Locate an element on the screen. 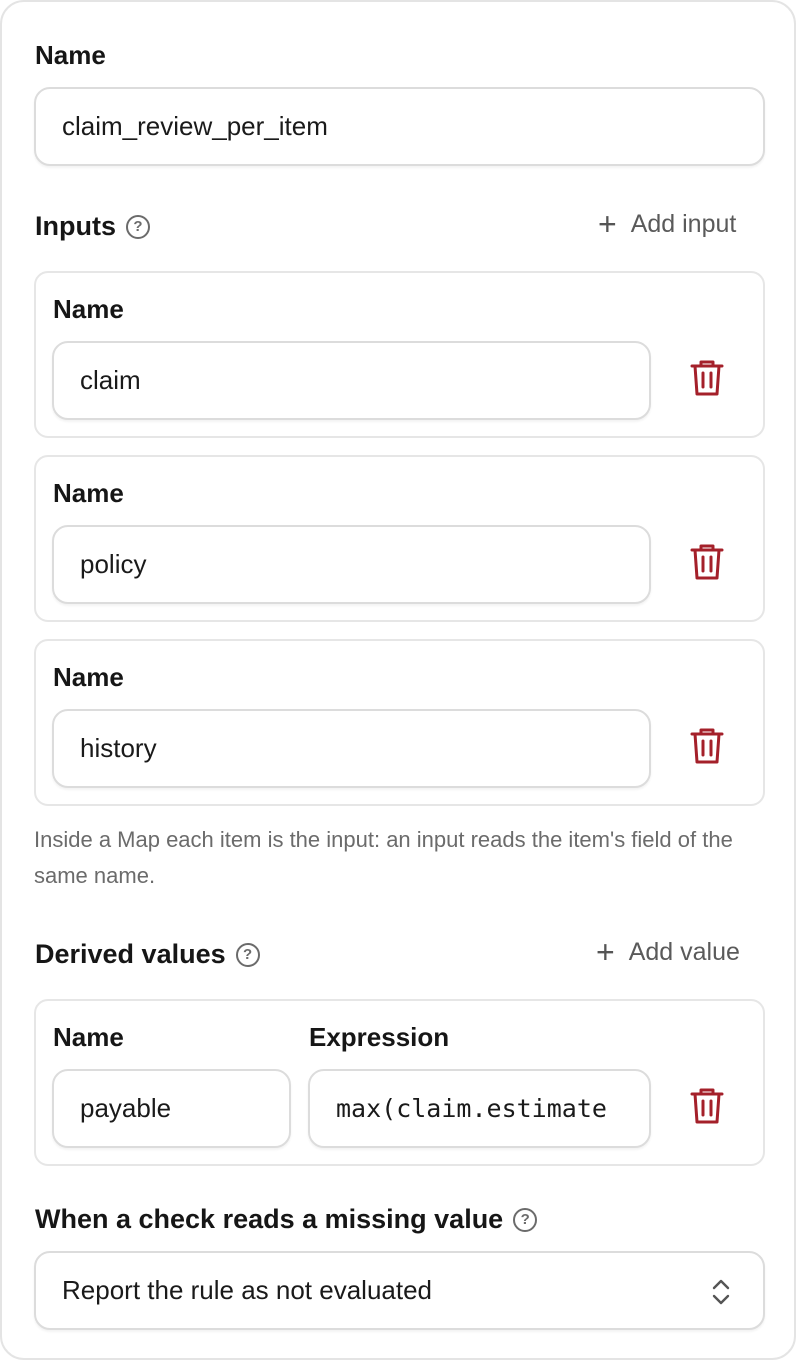 The image size is (800, 1360). chevron-up-down-icon is located at coordinates (721, 1292).